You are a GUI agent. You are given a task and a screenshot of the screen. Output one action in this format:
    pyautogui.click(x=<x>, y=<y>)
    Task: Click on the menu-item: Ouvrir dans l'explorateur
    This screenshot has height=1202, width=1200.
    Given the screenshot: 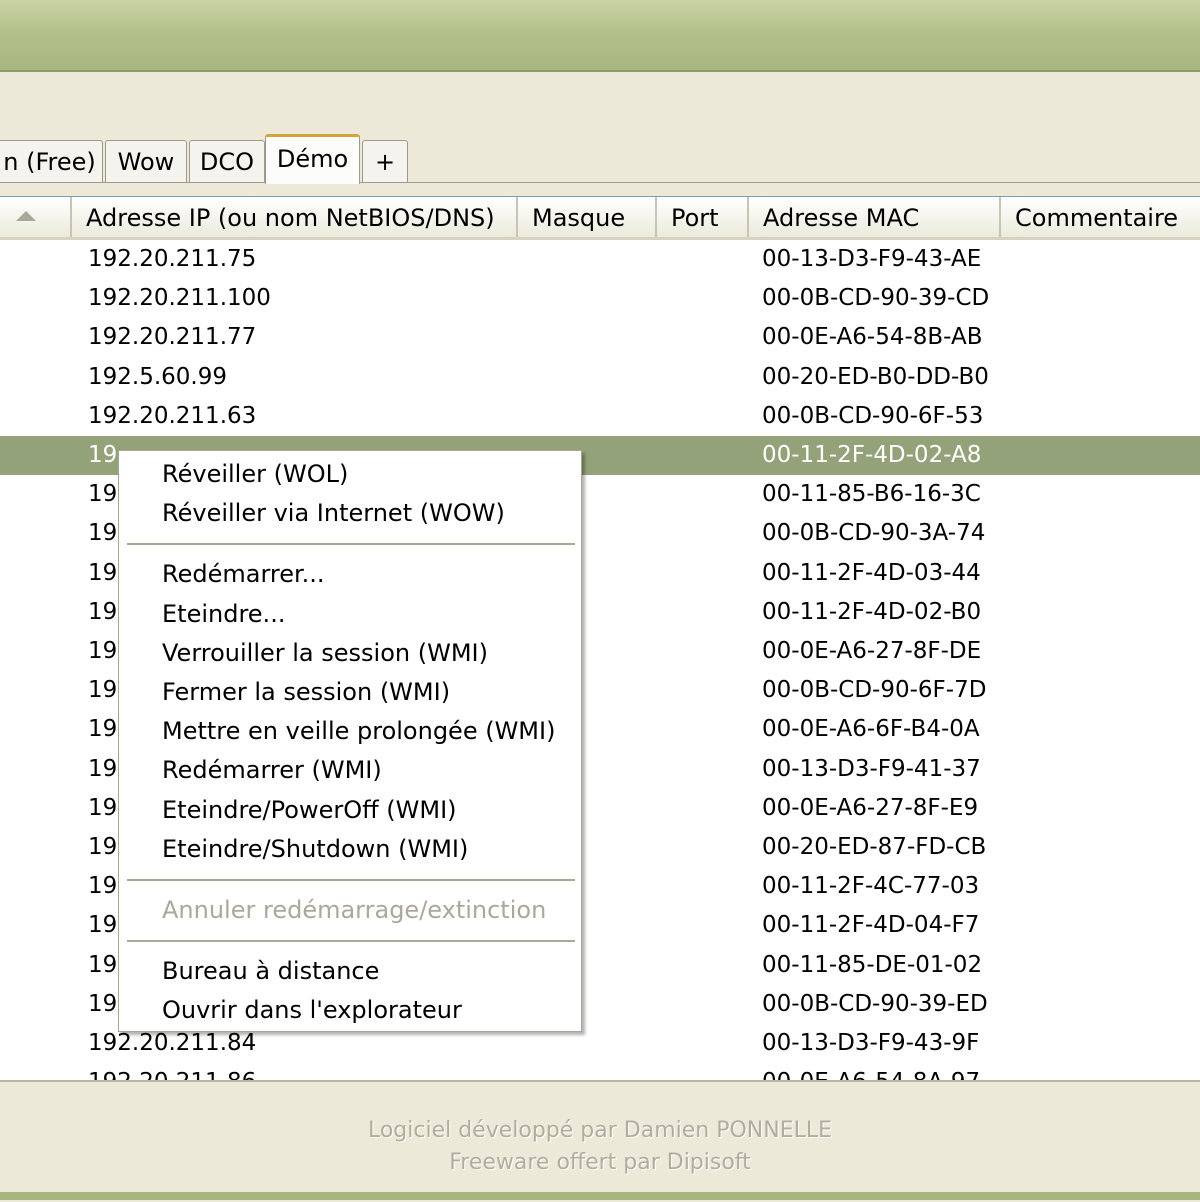 What is the action you would take?
    pyautogui.click(x=367, y=1010)
    